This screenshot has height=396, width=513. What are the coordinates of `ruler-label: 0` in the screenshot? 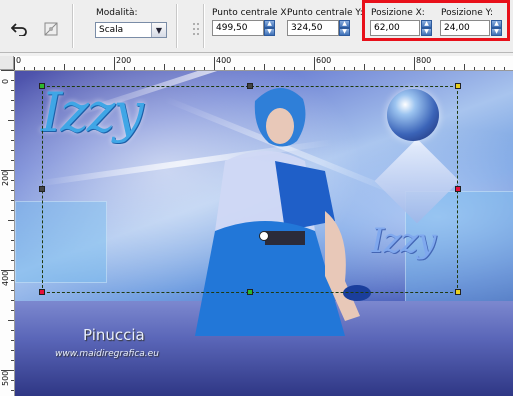 It's located at (19, 60).